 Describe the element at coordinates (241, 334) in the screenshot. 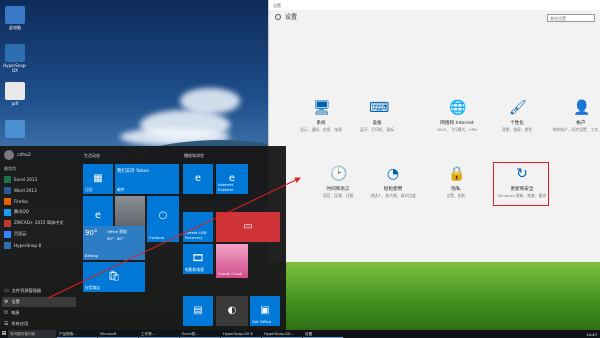

I see `taskbar-item: HyperSnap-DX 8` at that location.